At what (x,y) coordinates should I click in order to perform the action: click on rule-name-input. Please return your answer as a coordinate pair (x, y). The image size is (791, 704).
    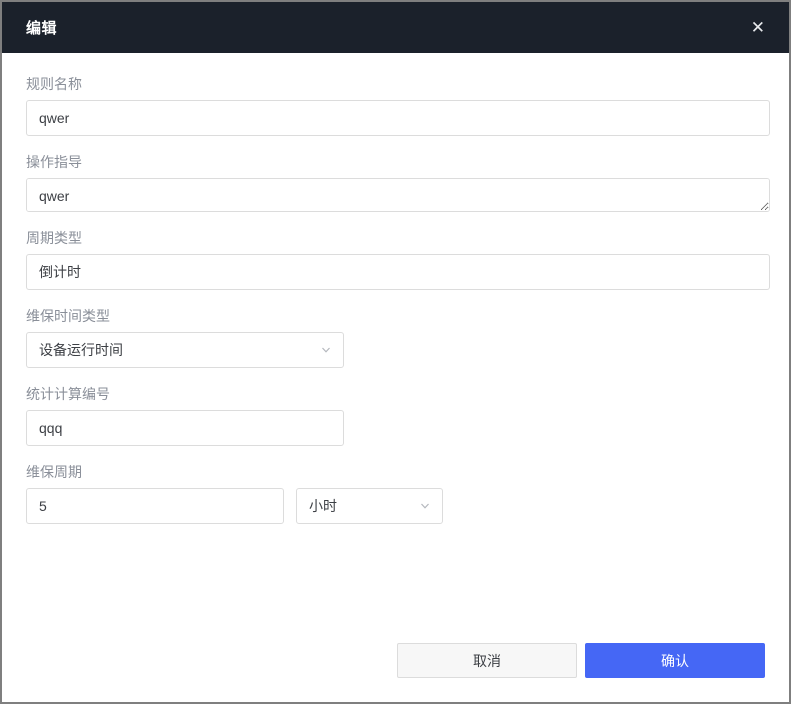
    Looking at the image, I should click on (398, 118).